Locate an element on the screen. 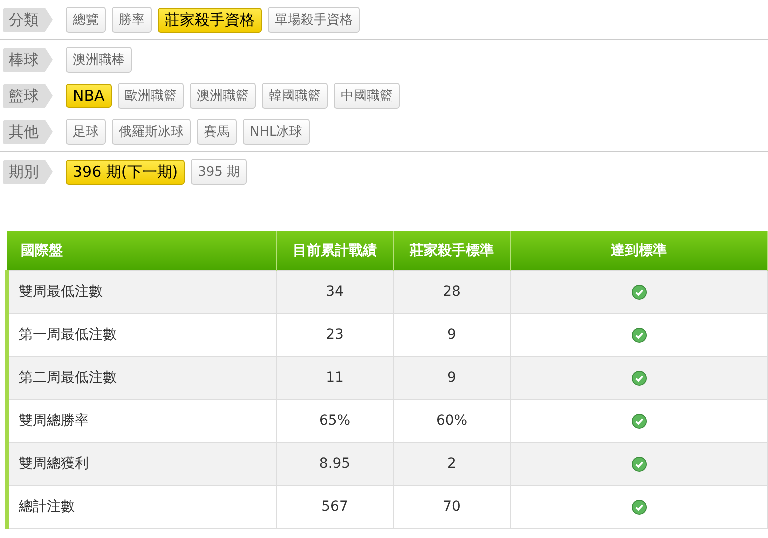 The image size is (768, 538). filter-option: 賽馬 is located at coordinates (217, 132).